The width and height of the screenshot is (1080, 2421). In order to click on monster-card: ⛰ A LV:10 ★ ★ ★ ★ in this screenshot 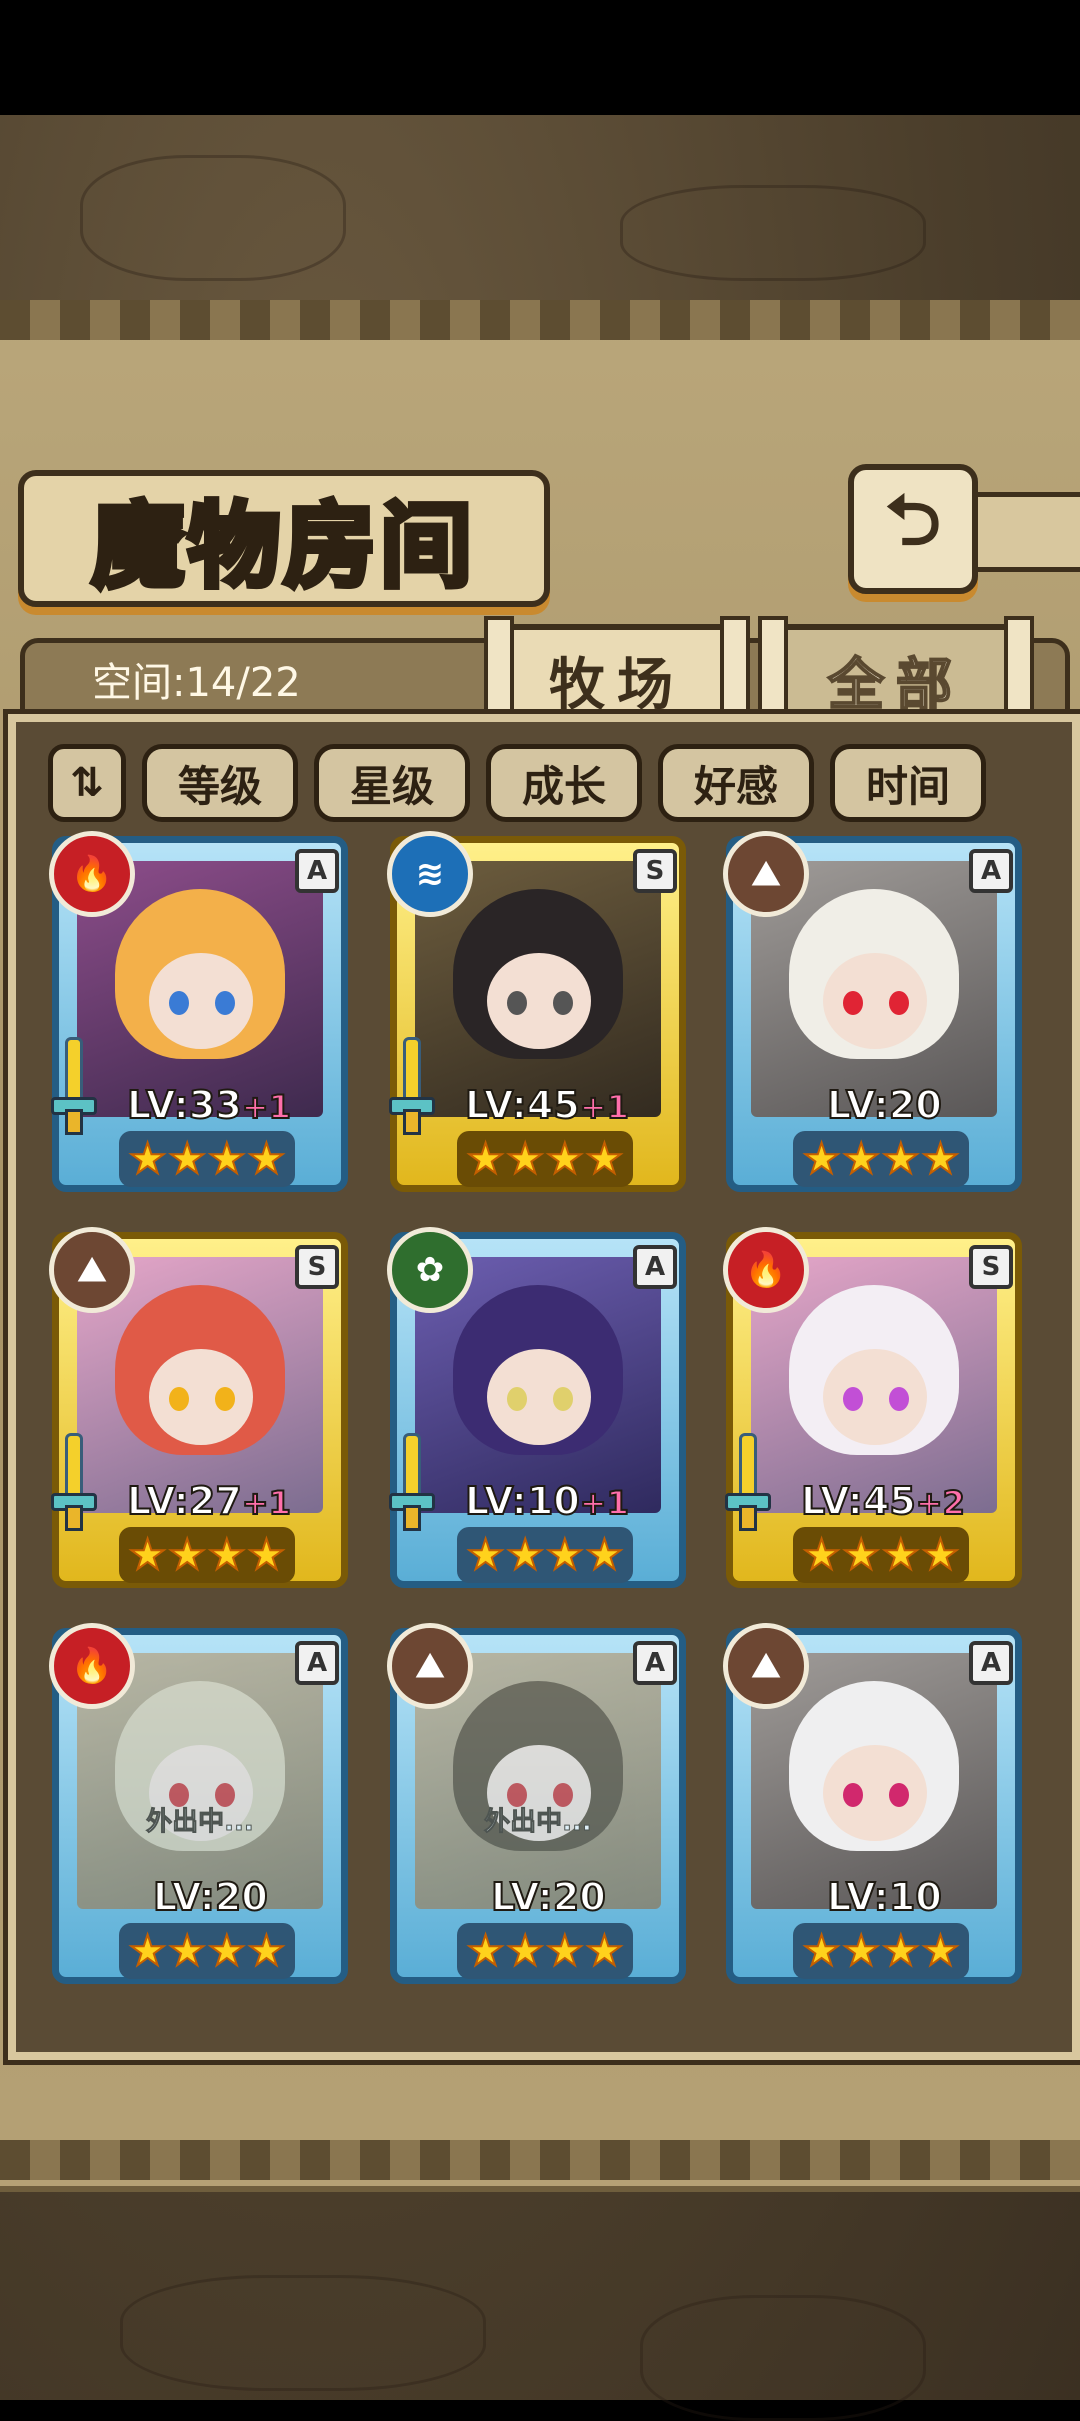, I will do `click(872, 1803)`.